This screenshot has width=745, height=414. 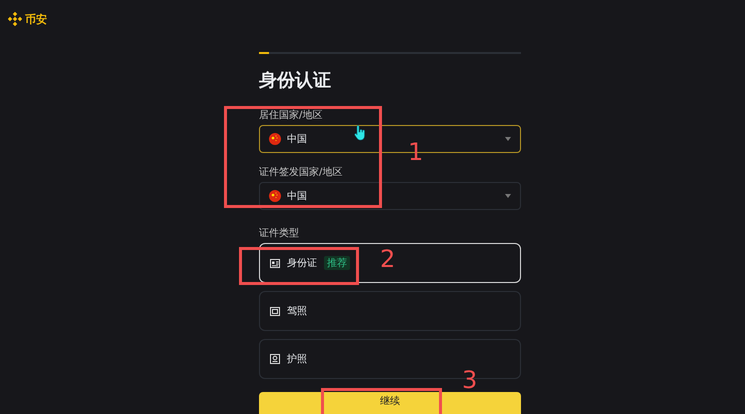 What do you see at coordinates (337, 263) in the screenshot?
I see `recommended-badge: 推荐` at bounding box center [337, 263].